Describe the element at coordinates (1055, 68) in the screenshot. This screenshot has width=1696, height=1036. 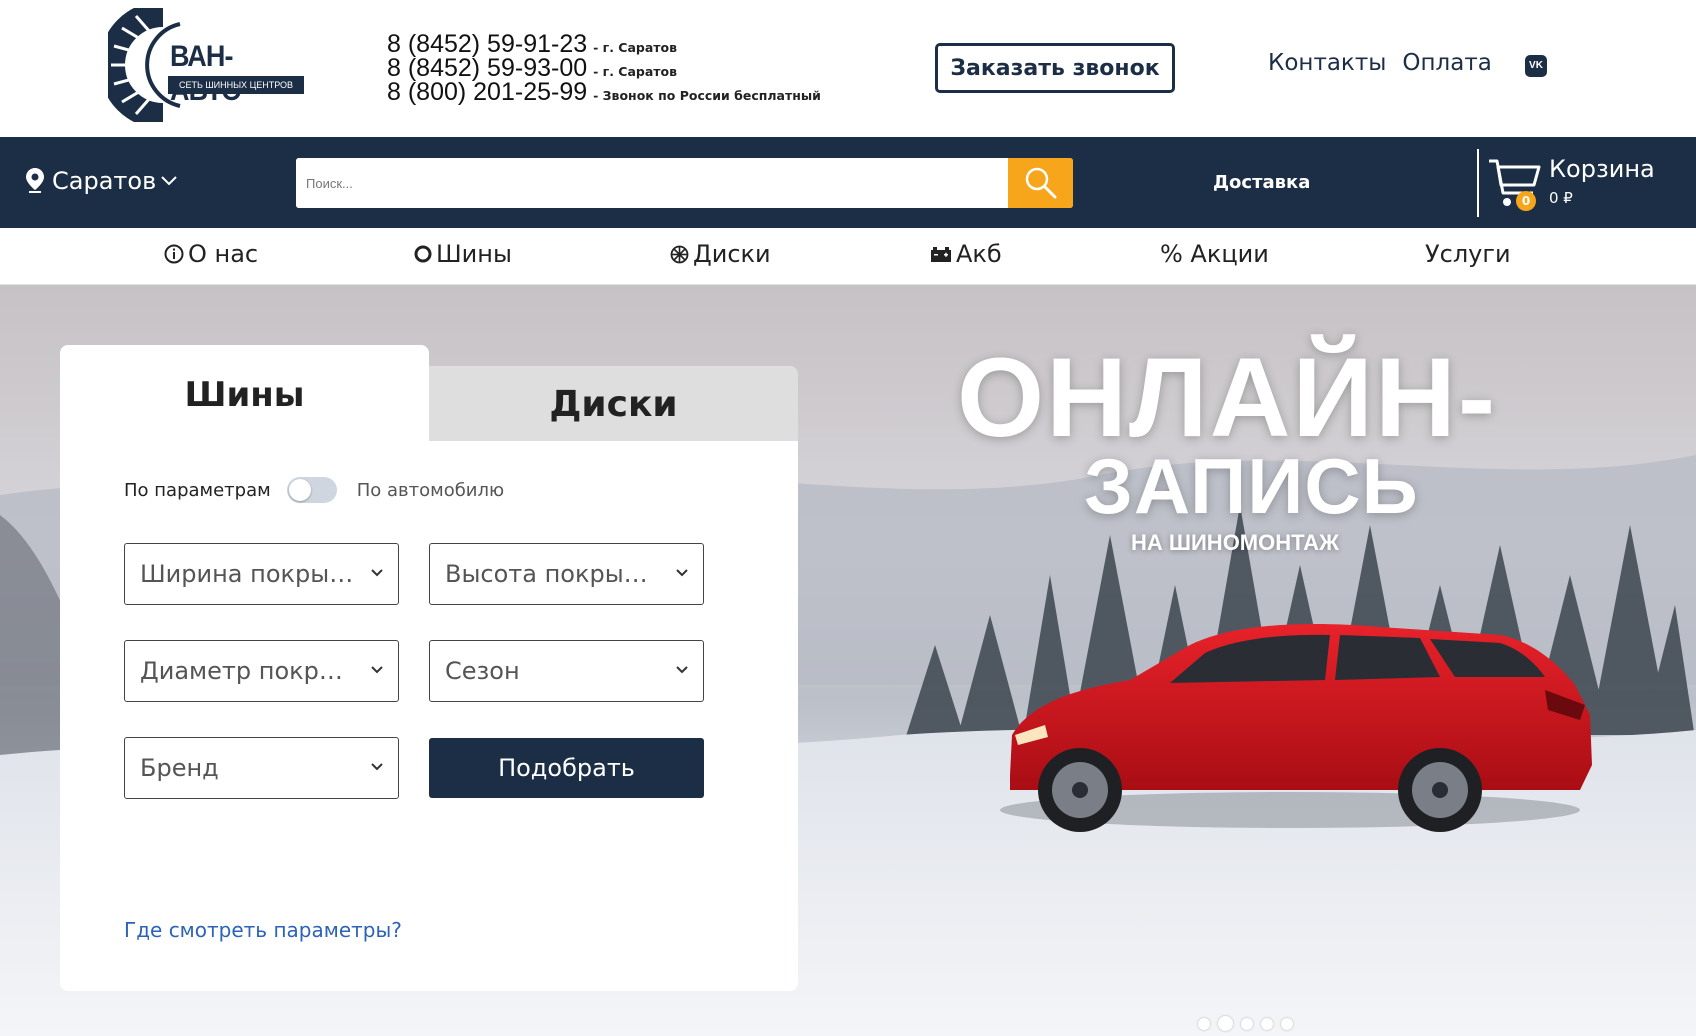
I see `callback-button: Заказать звонок` at that location.